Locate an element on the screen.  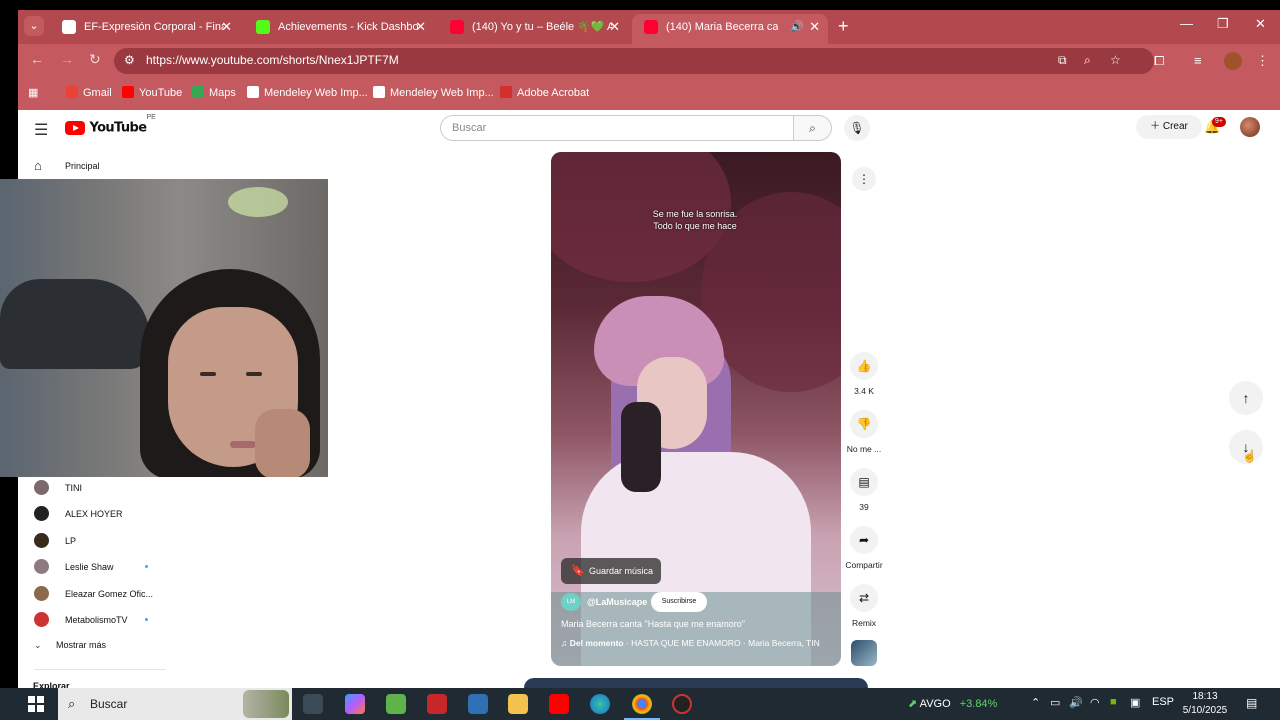
install-app-icon: ⧉ is located at coordinates (1062, 60).